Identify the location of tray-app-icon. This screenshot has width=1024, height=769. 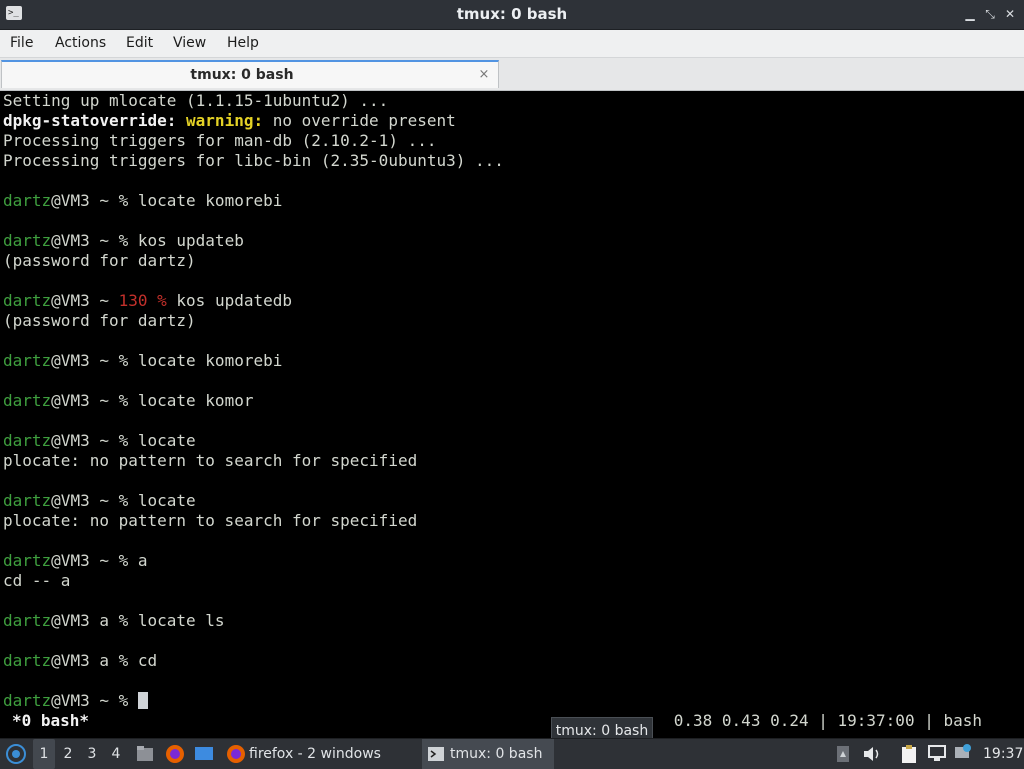
(843, 754).